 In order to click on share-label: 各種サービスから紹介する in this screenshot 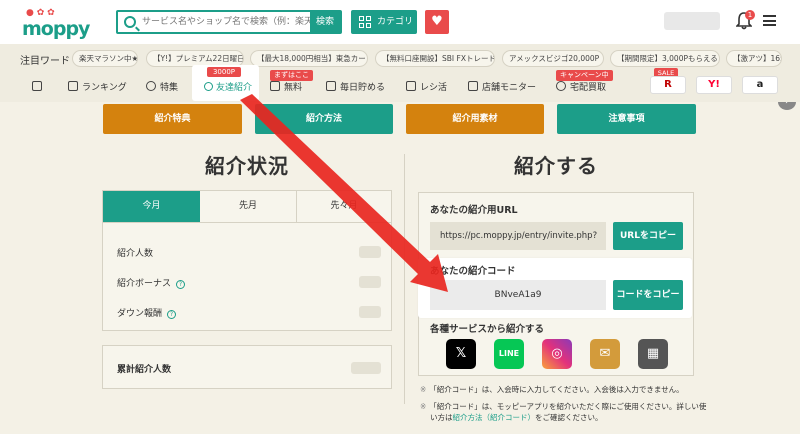, I will do `click(487, 329)`.